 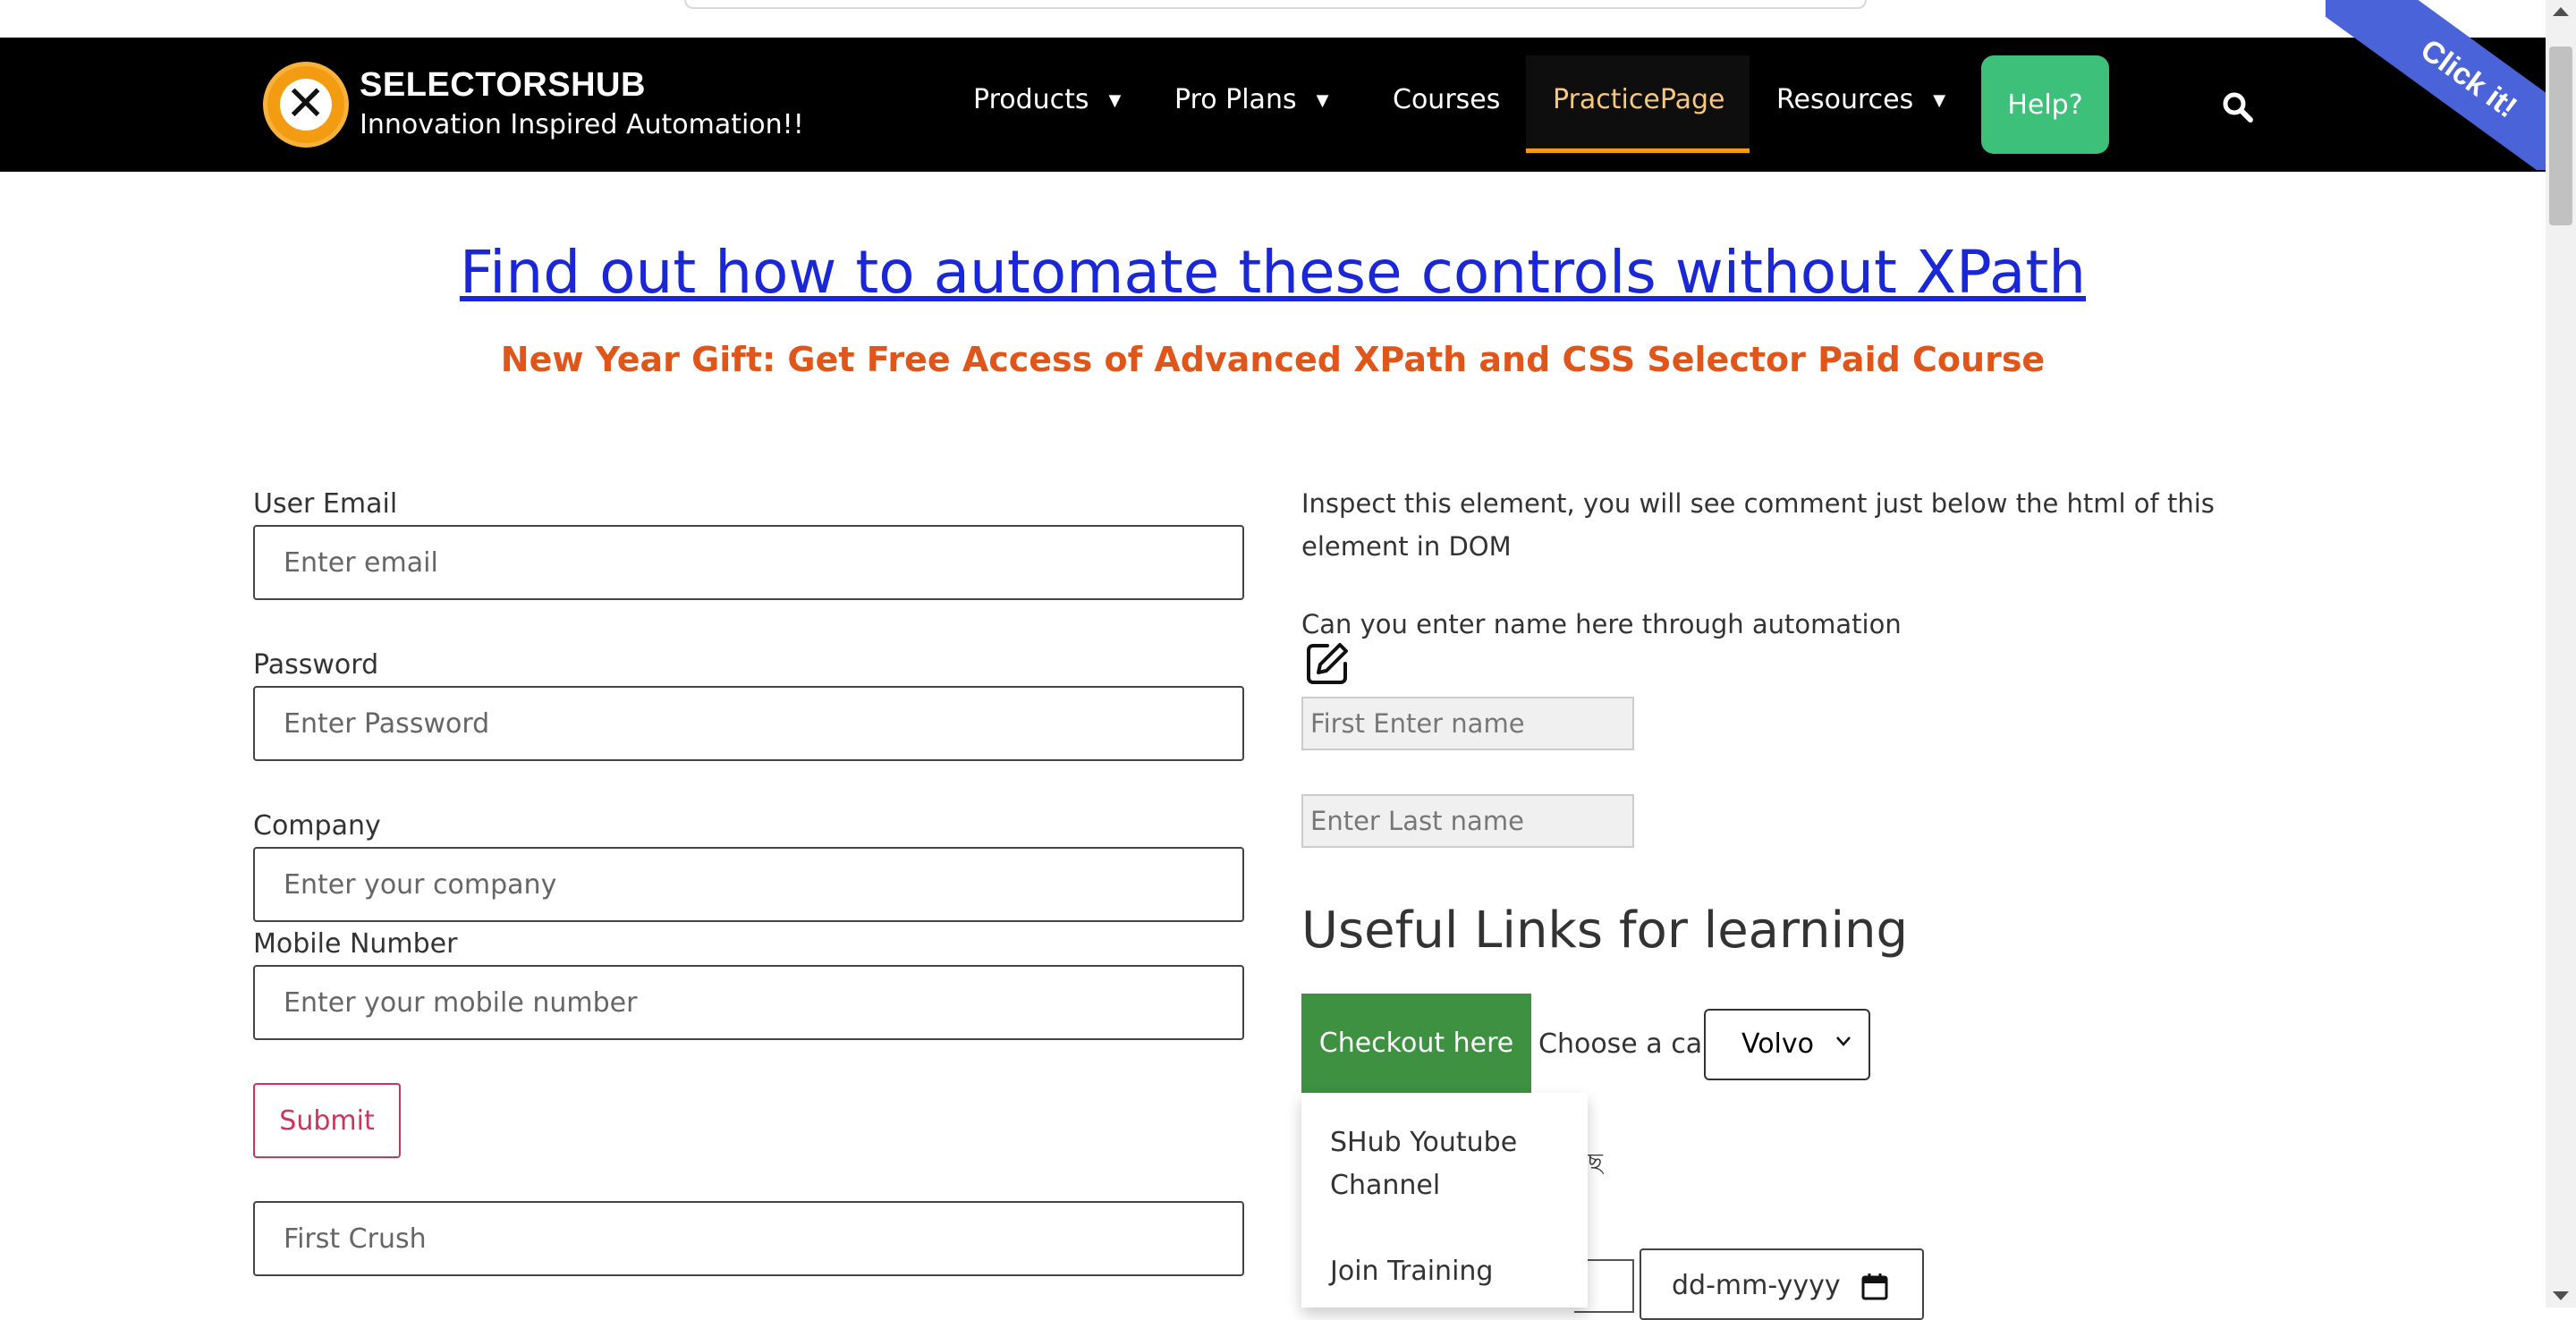 What do you see at coordinates (1411, 1271) in the screenshot?
I see `dropdown-item-join-training: Join Training` at bounding box center [1411, 1271].